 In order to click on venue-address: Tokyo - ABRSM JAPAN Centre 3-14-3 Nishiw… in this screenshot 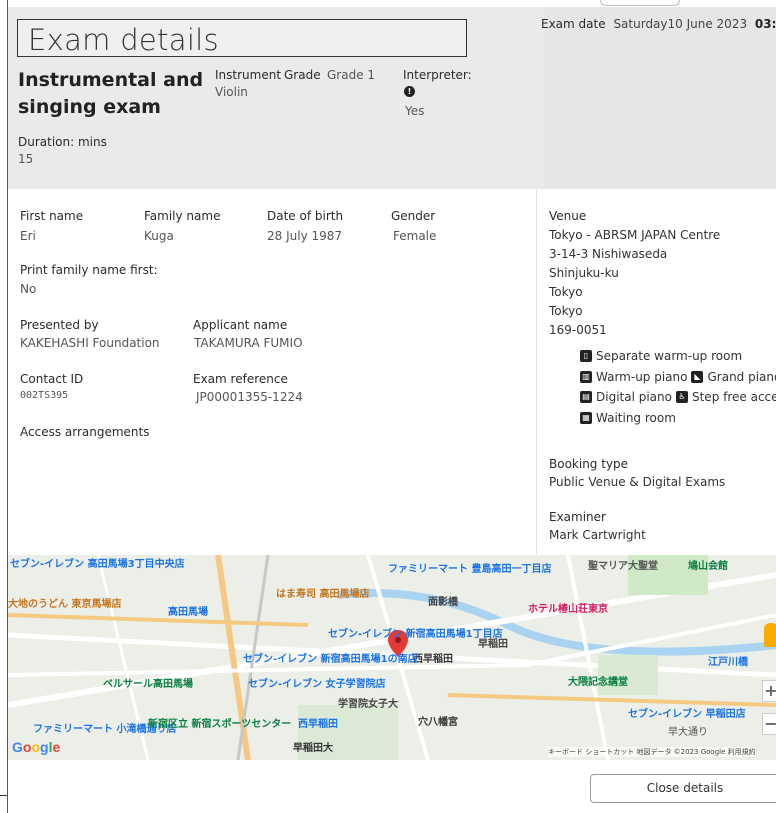, I will do `click(634, 283)`.